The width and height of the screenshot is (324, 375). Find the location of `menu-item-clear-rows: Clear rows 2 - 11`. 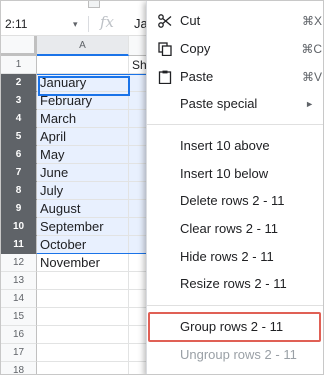

menu-item-clear-rows: Clear rows 2 - 11 is located at coordinates (235, 229).